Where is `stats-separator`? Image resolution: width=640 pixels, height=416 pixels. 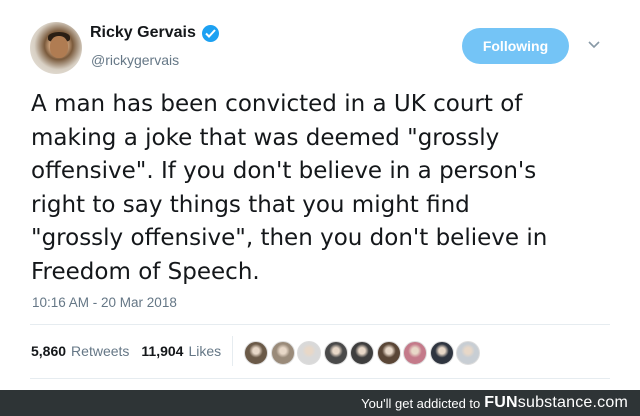 stats-separator is located at coordinates (232, 351).